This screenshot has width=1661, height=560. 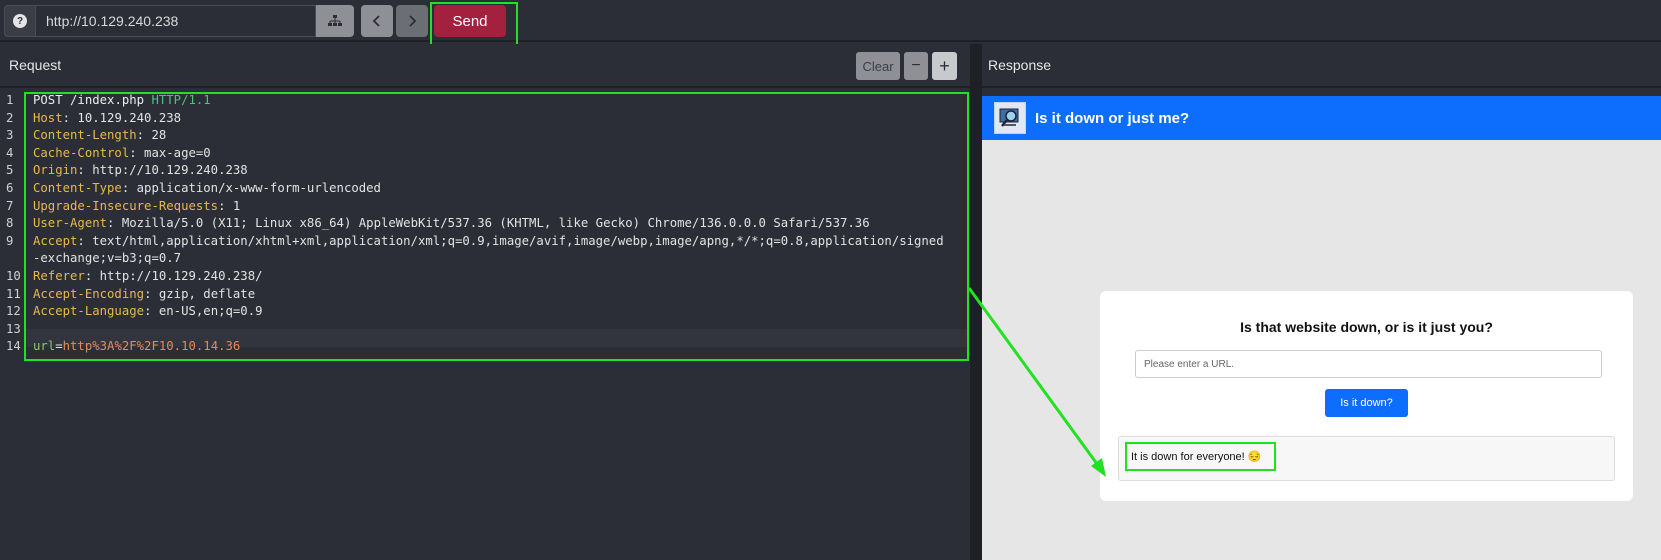 What do you see at coordinates (229, 205) in the screenshot?
I see `code-token: : 1` at bounding box center [229, 205].